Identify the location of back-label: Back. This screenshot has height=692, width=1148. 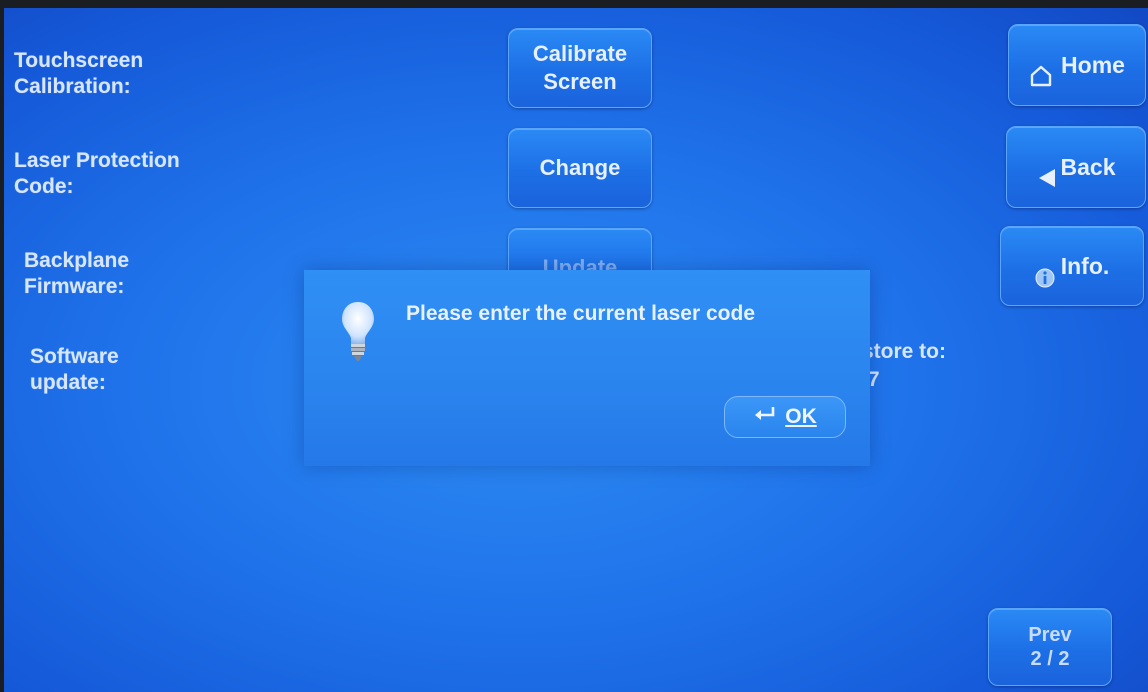
(1088, 167).